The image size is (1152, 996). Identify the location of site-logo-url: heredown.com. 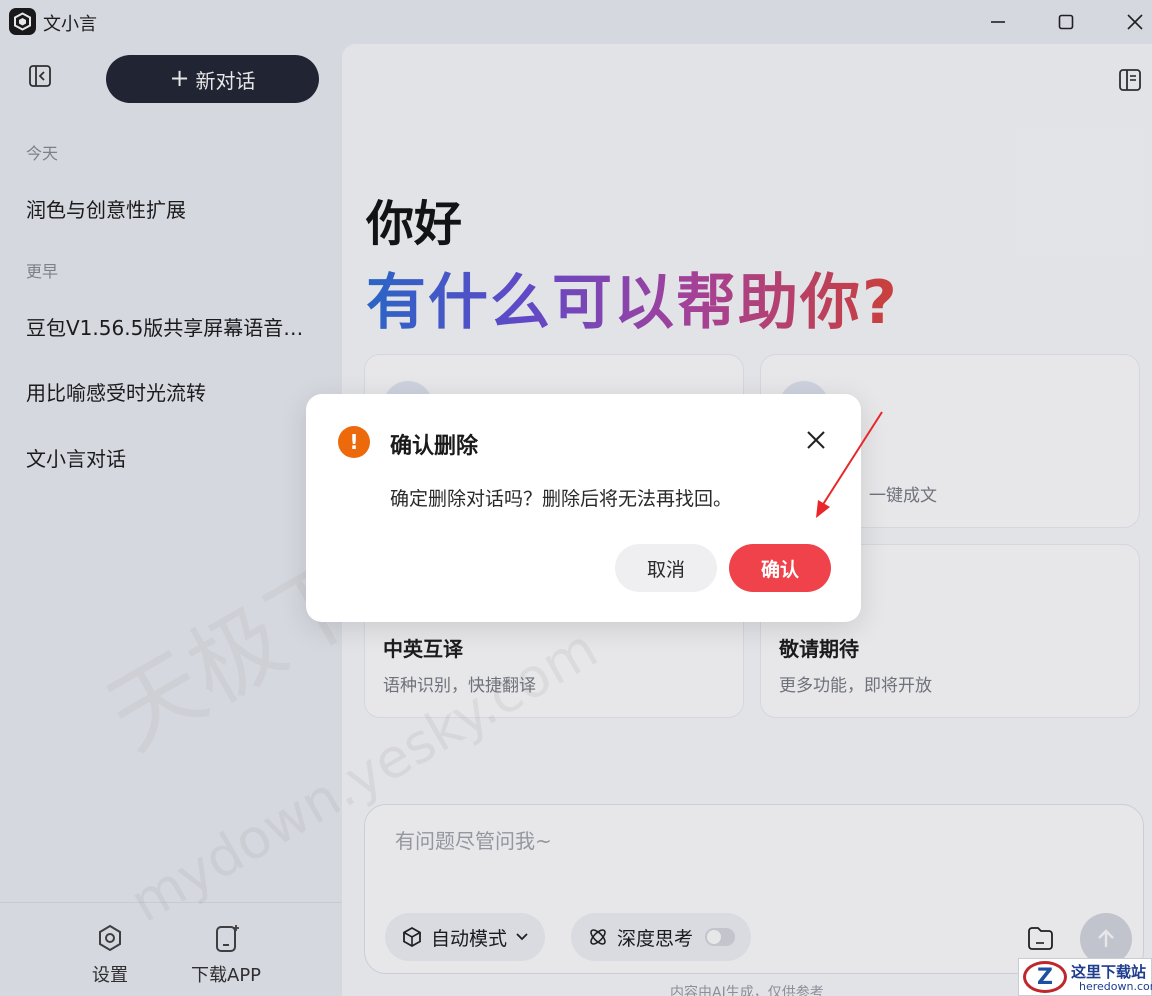
(1115, 986).